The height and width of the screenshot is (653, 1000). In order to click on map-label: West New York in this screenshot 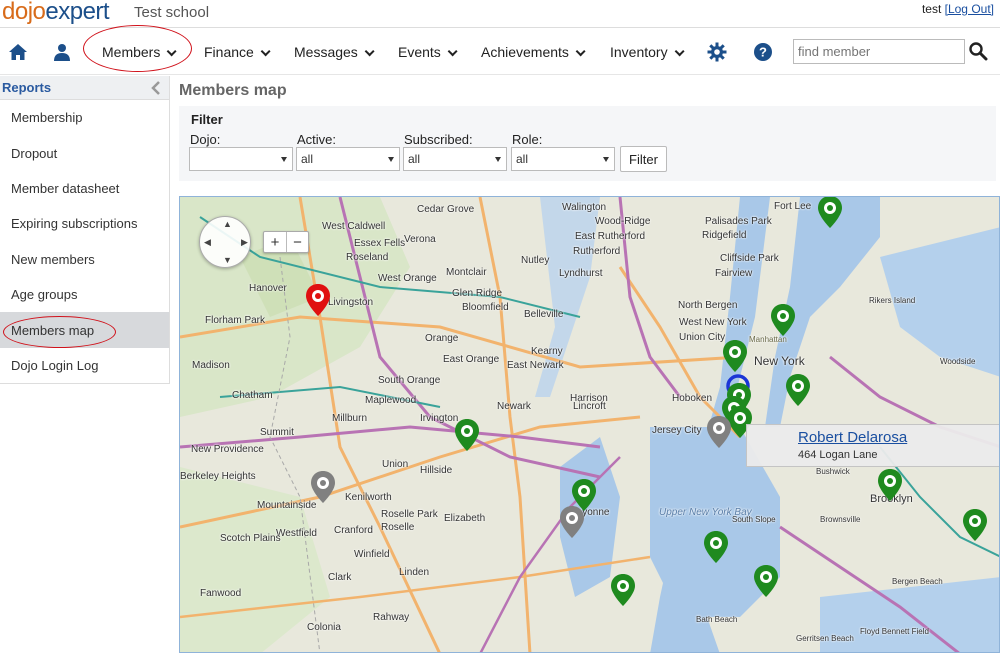, I will do `click(713, 322)`.